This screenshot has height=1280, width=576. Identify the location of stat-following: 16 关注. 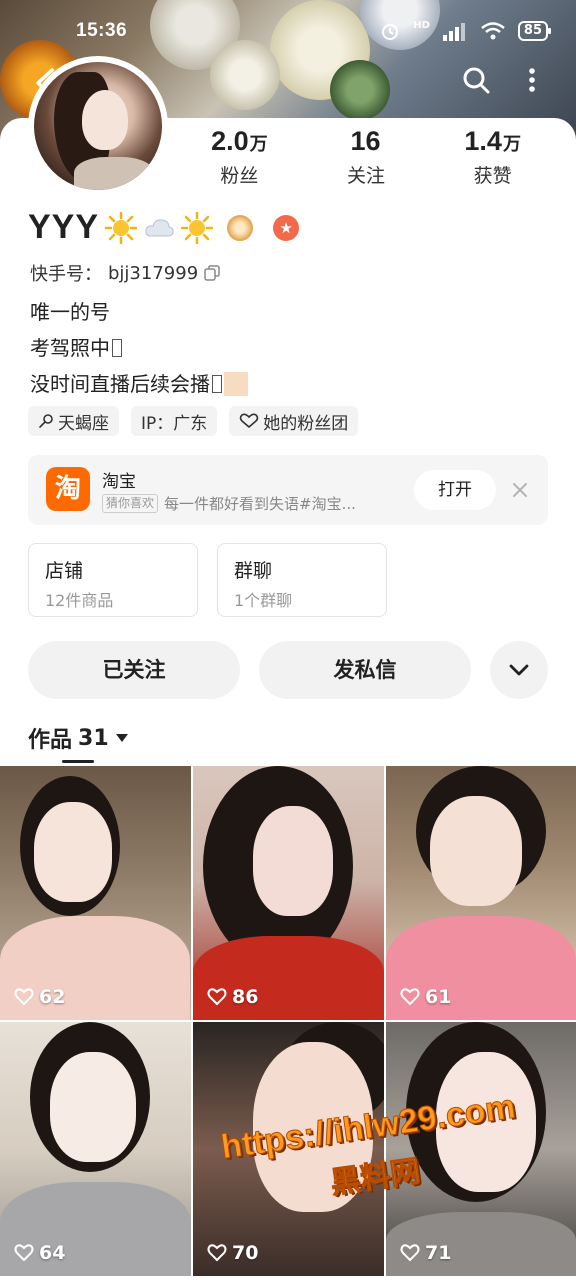
(366, 157).